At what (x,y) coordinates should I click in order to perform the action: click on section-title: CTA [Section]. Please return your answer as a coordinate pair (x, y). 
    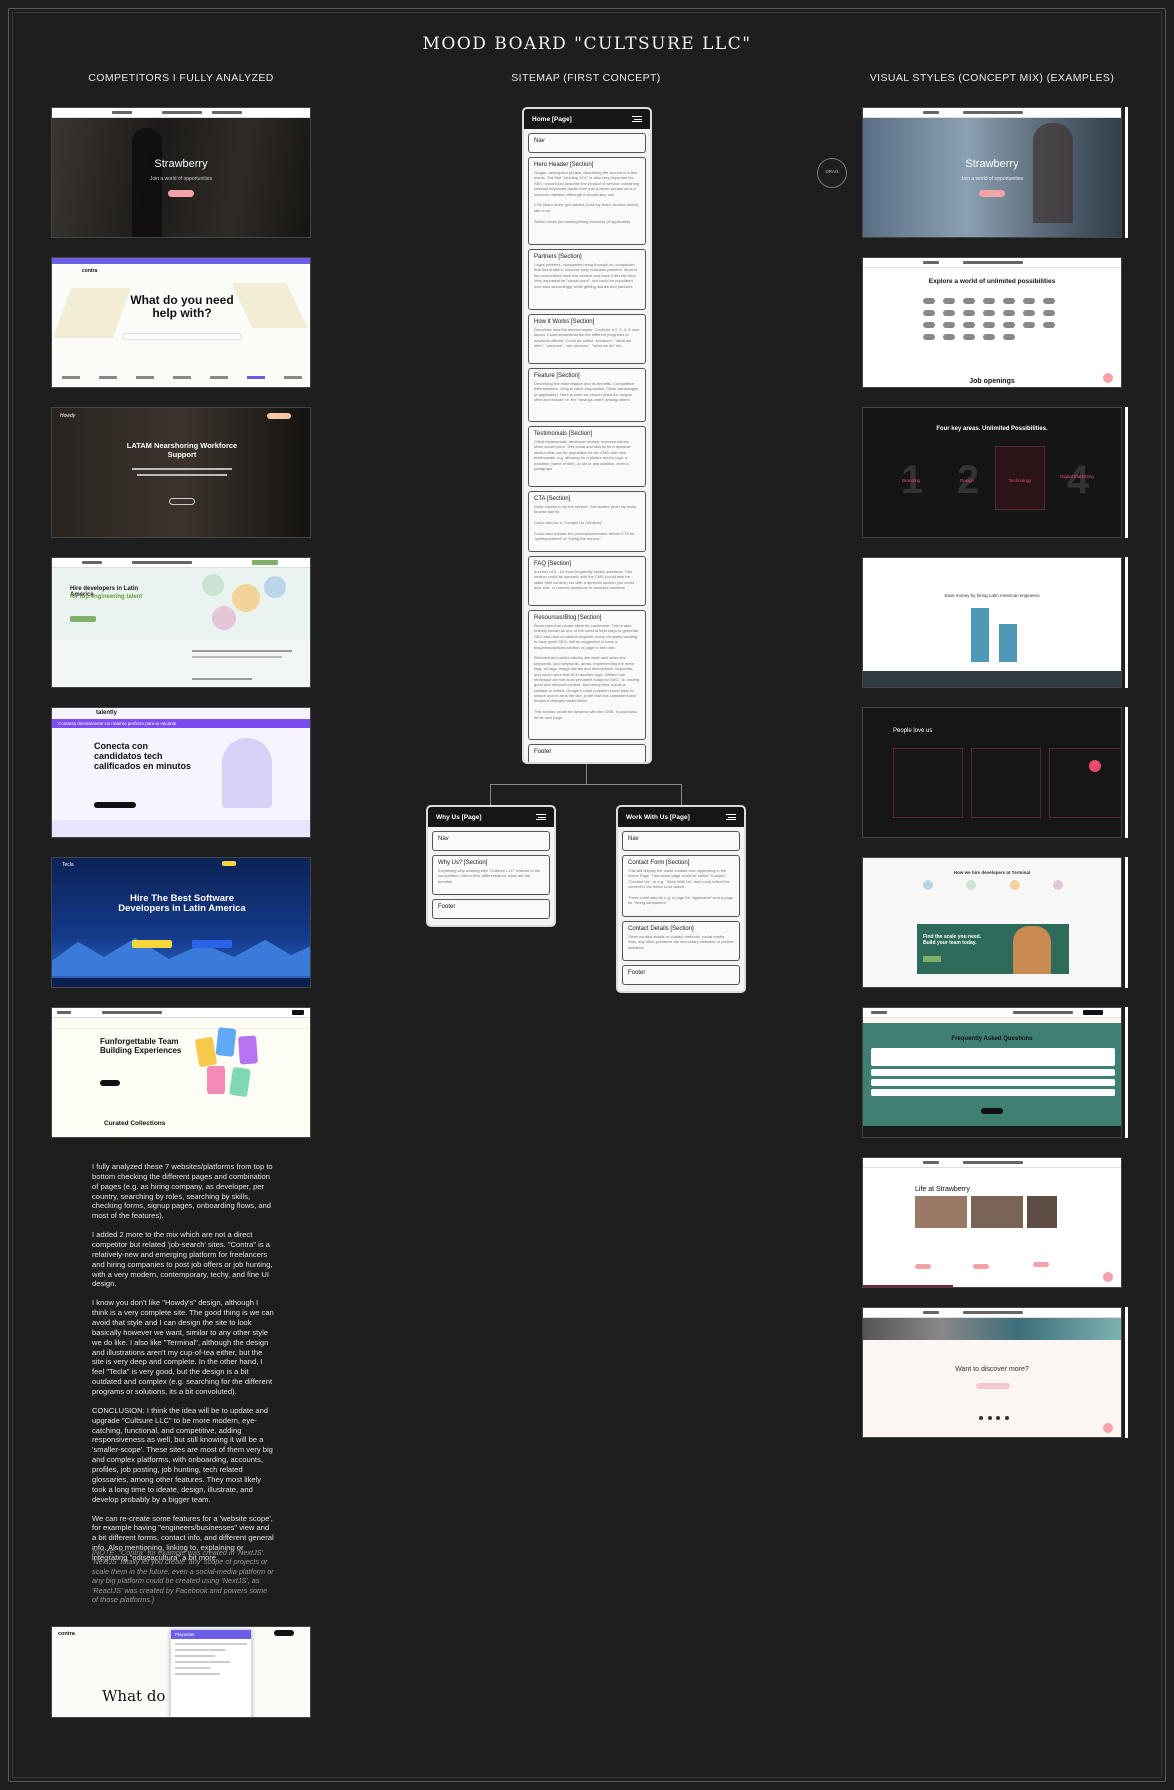
    Looking at the image, I should click on (552, 499).